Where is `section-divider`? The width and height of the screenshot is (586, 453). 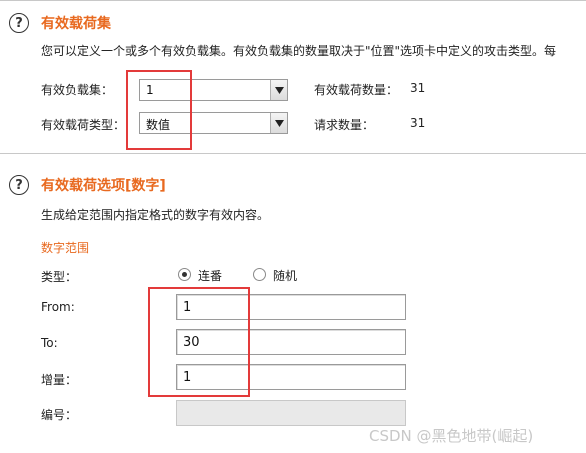
section-divider is located at coordinates (293, 153).